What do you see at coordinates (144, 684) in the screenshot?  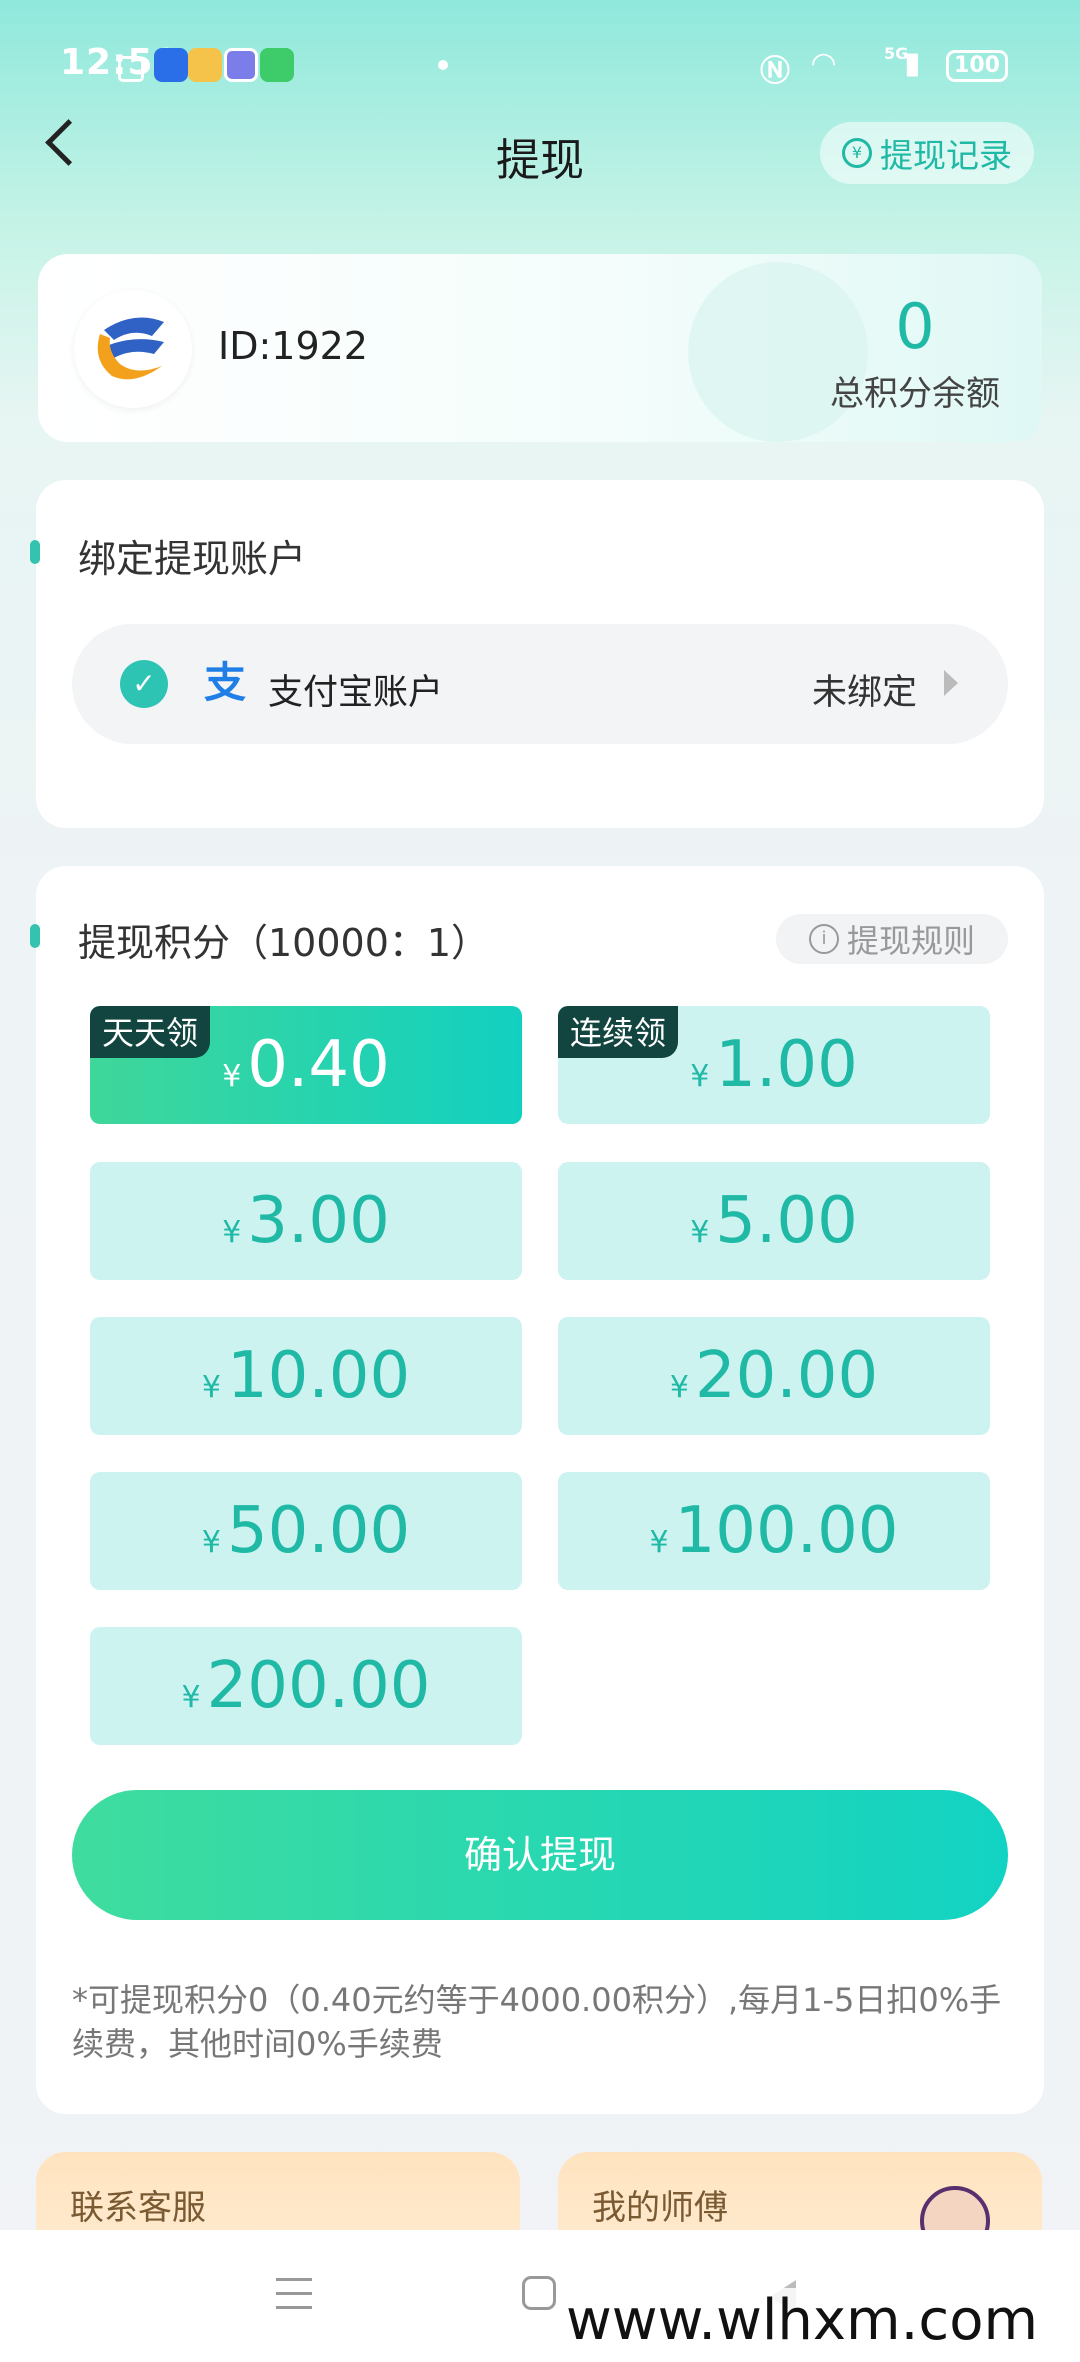 I see `check-icon: ✓` at bounding box center [144, 684].